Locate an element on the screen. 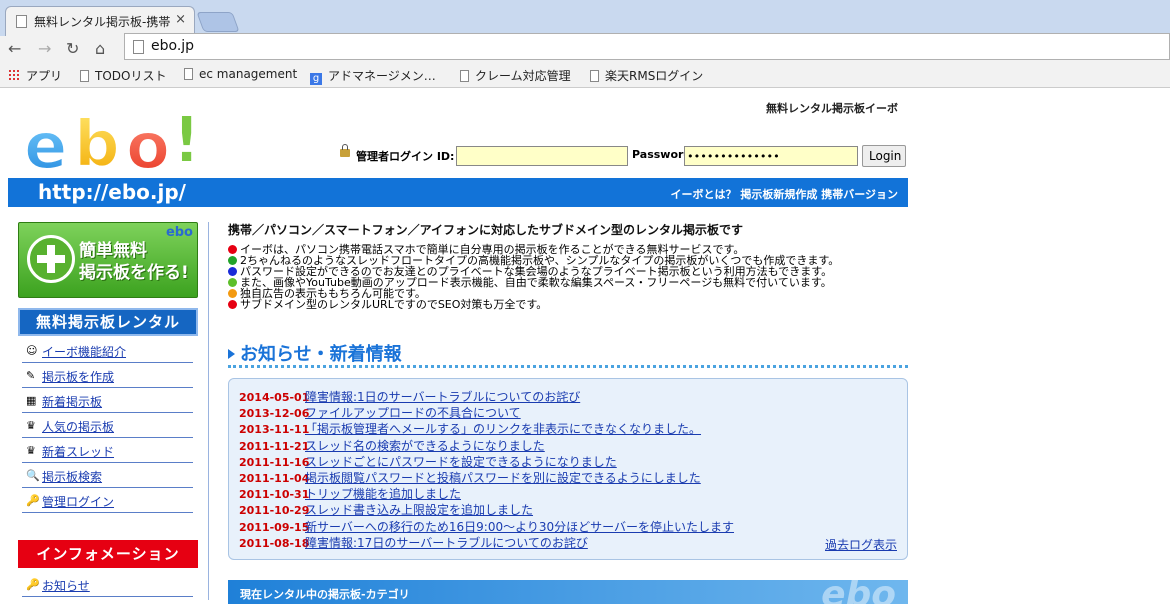  new-icon: ▦ is located at coordinates (31, 400).